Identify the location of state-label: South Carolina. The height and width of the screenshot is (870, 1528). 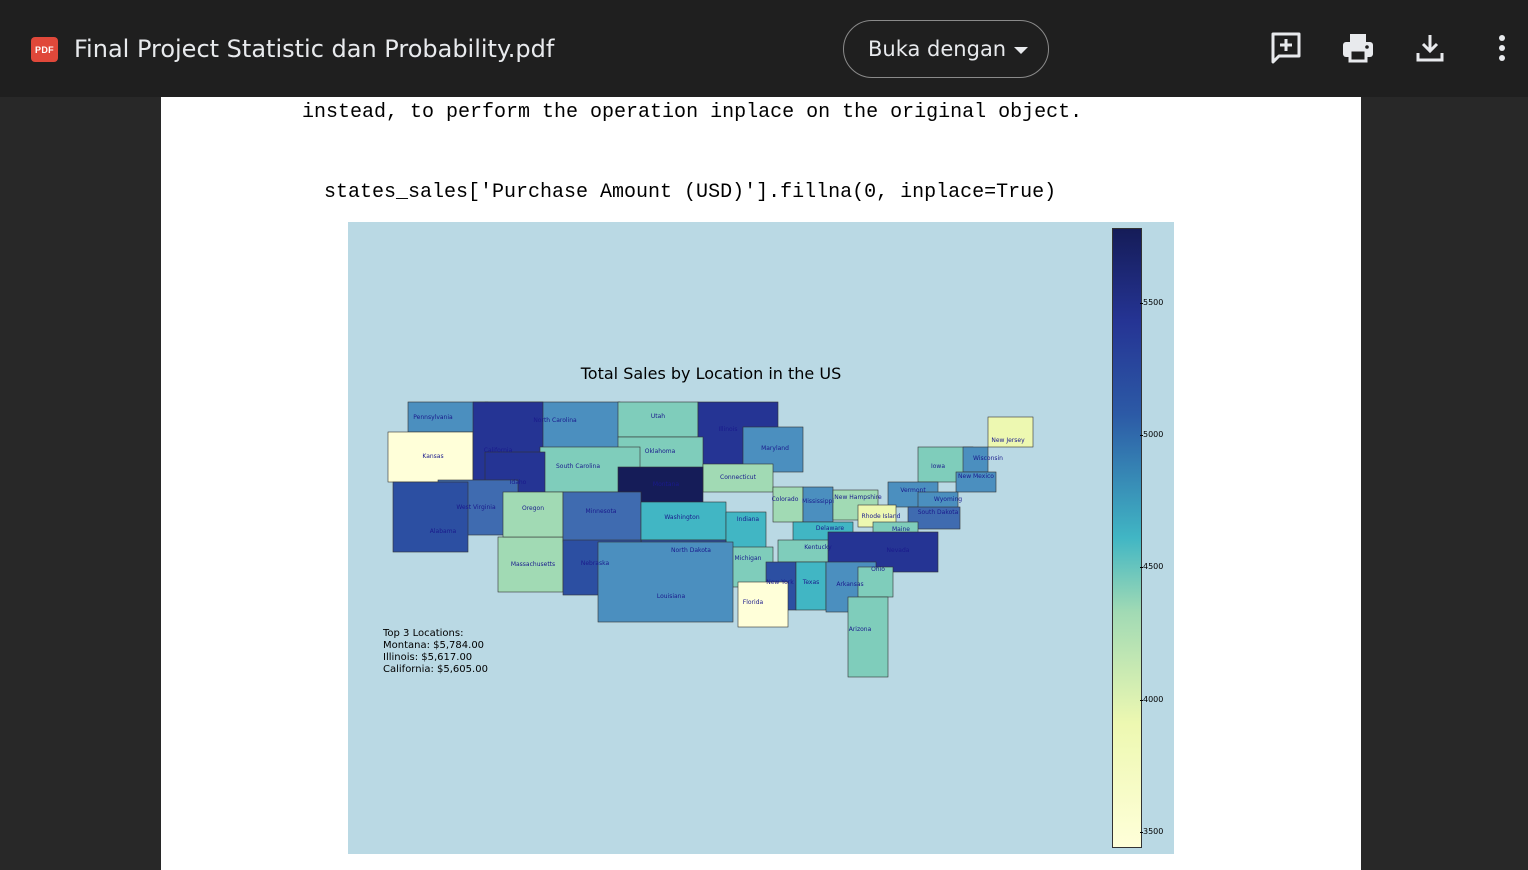
(578, 466).